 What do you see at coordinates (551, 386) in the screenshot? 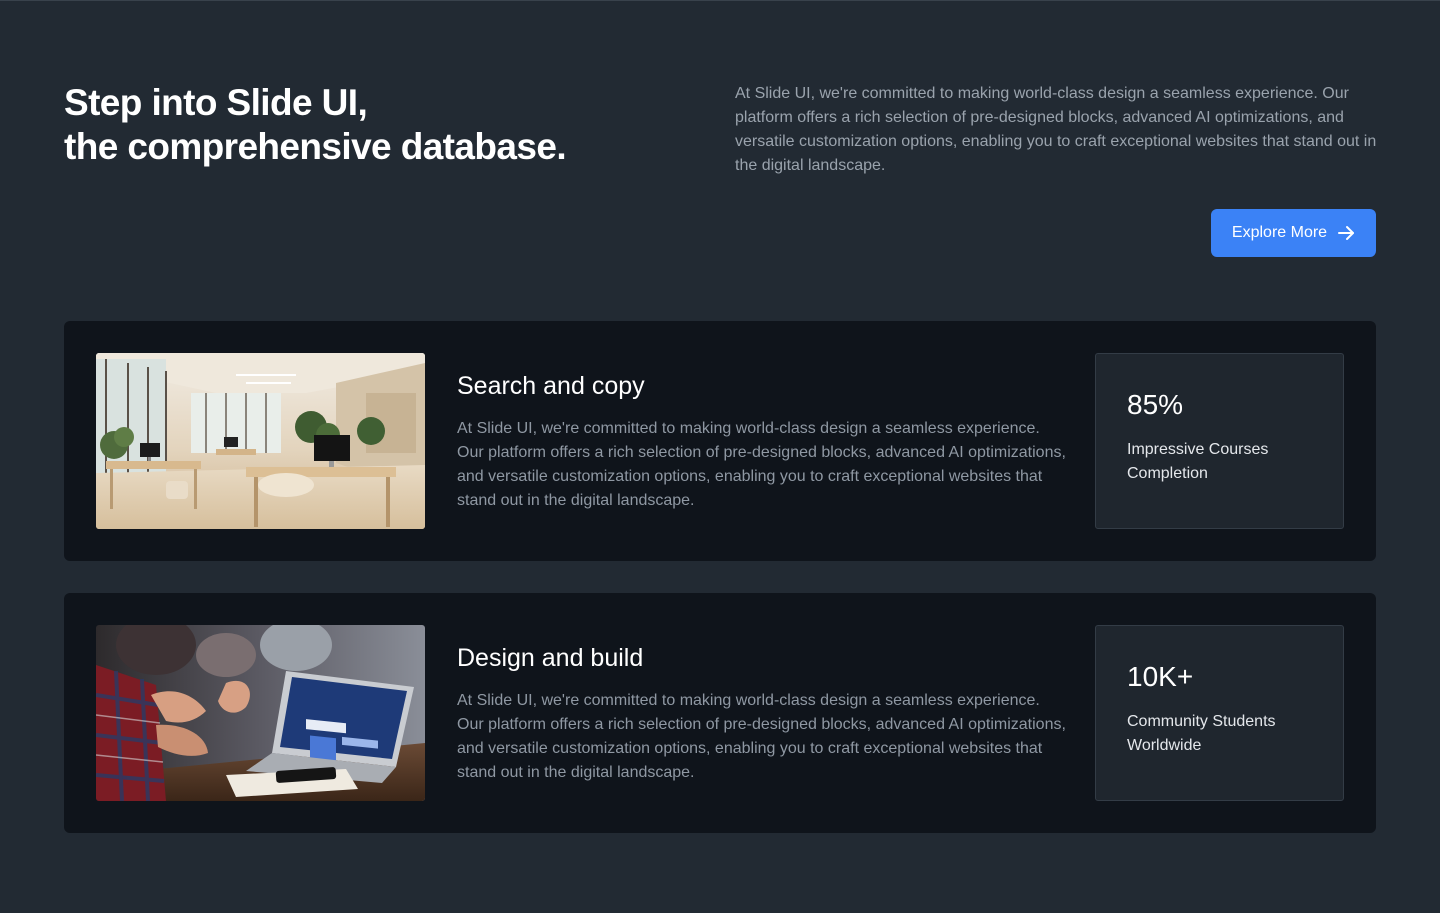
I see `feature-title: Search and copy` at bounding box center [551, 386].